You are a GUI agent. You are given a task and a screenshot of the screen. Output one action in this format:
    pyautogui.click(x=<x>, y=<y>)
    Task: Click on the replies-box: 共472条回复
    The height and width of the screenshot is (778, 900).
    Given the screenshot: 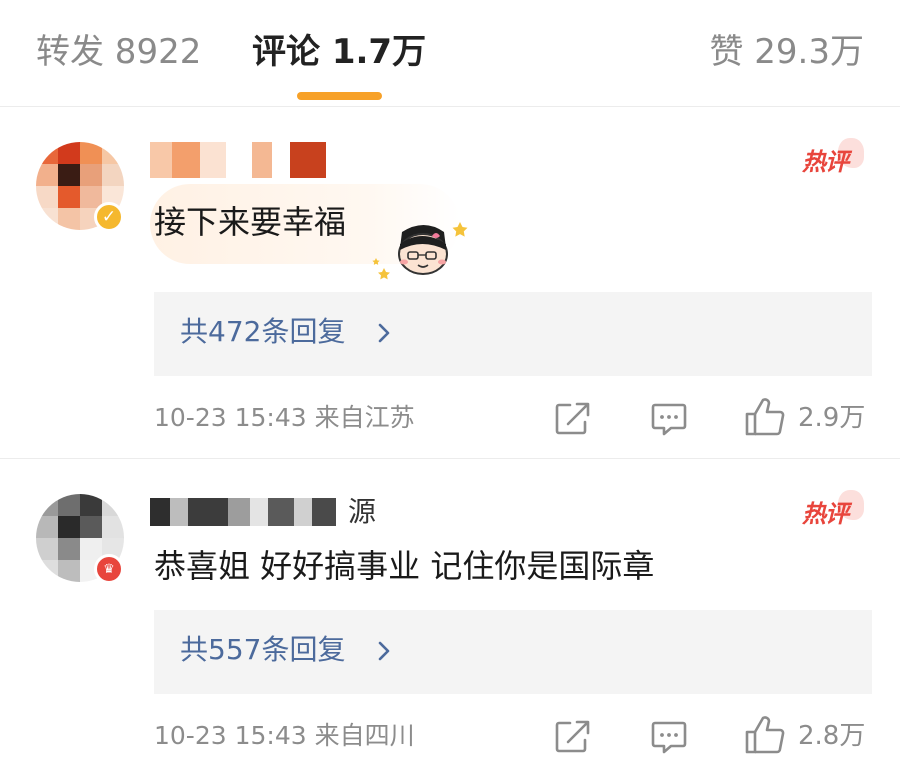 What is the action you would take?
    pyautogui.click(x=513, y=334)
    